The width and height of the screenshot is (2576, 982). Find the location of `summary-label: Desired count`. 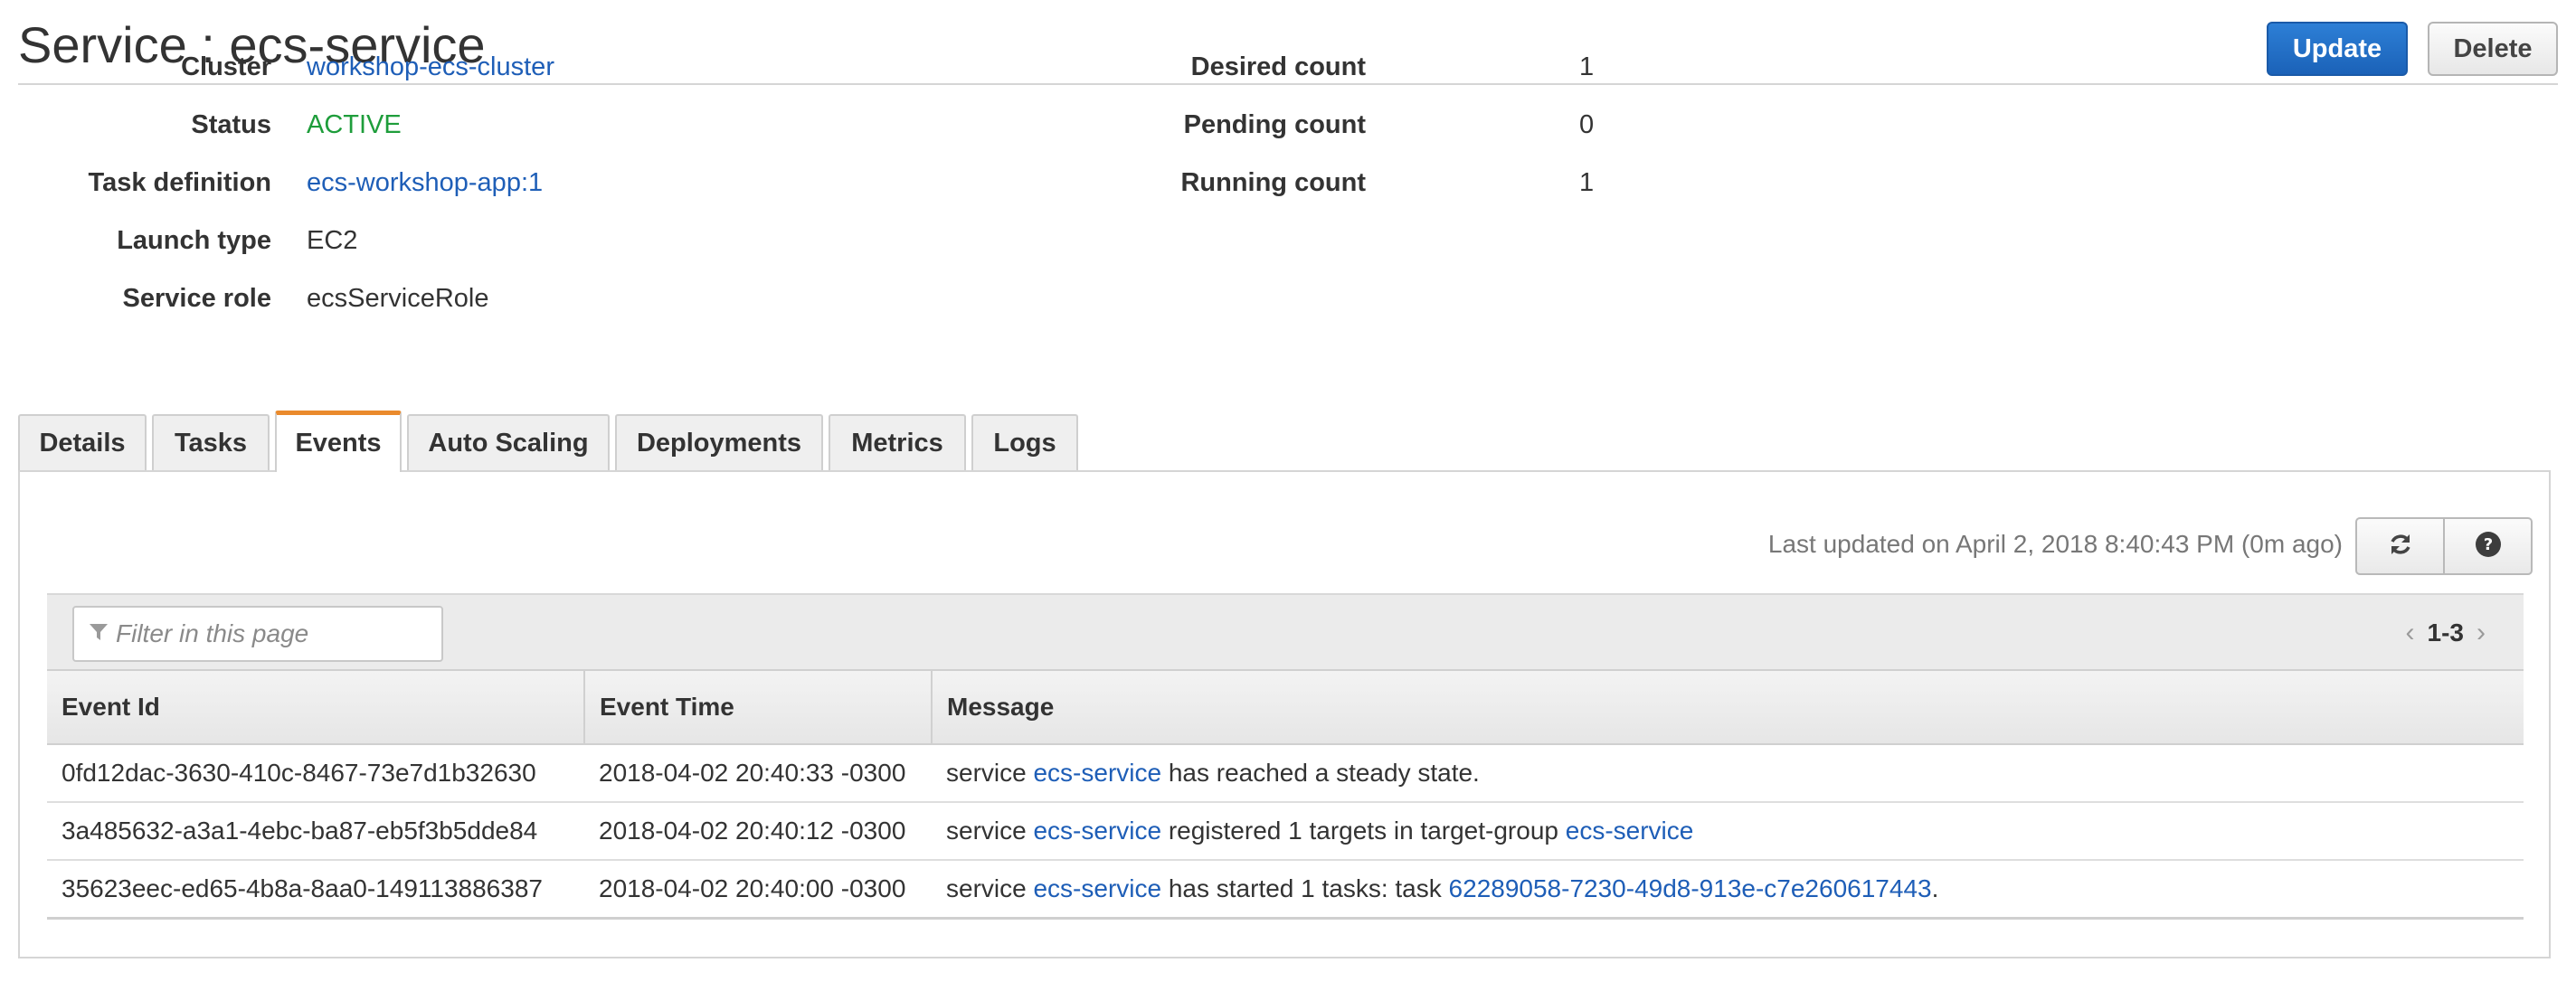

summary-label: Desired count is located at coordinates (1278, 66).